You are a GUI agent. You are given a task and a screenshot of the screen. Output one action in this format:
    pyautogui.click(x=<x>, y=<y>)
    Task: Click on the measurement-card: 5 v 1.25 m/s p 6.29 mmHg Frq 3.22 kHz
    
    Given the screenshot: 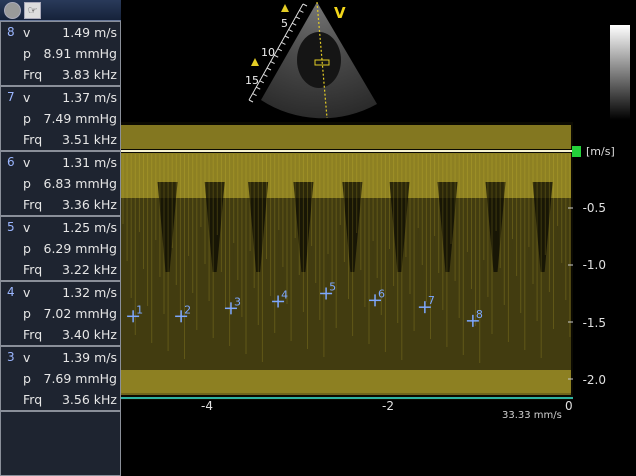 What is the action you would take?
    pyautogui.click(x=60, y=248)
    